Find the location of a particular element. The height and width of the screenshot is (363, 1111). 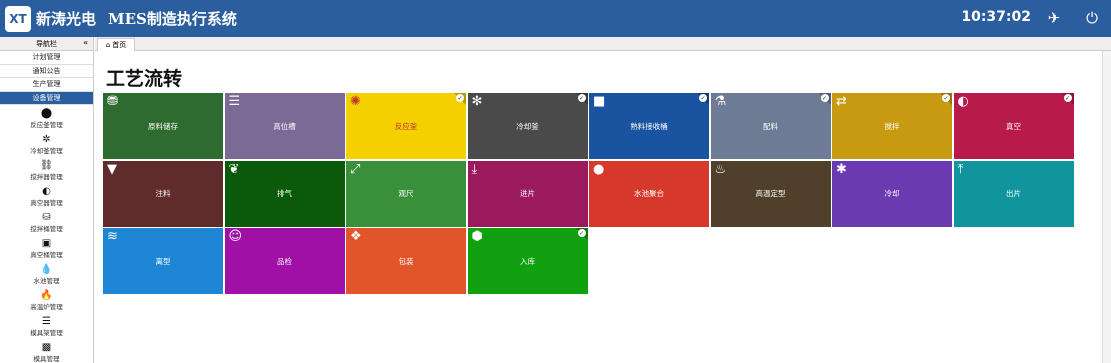

drop-icon: ● is located at coordinates (599, 169).